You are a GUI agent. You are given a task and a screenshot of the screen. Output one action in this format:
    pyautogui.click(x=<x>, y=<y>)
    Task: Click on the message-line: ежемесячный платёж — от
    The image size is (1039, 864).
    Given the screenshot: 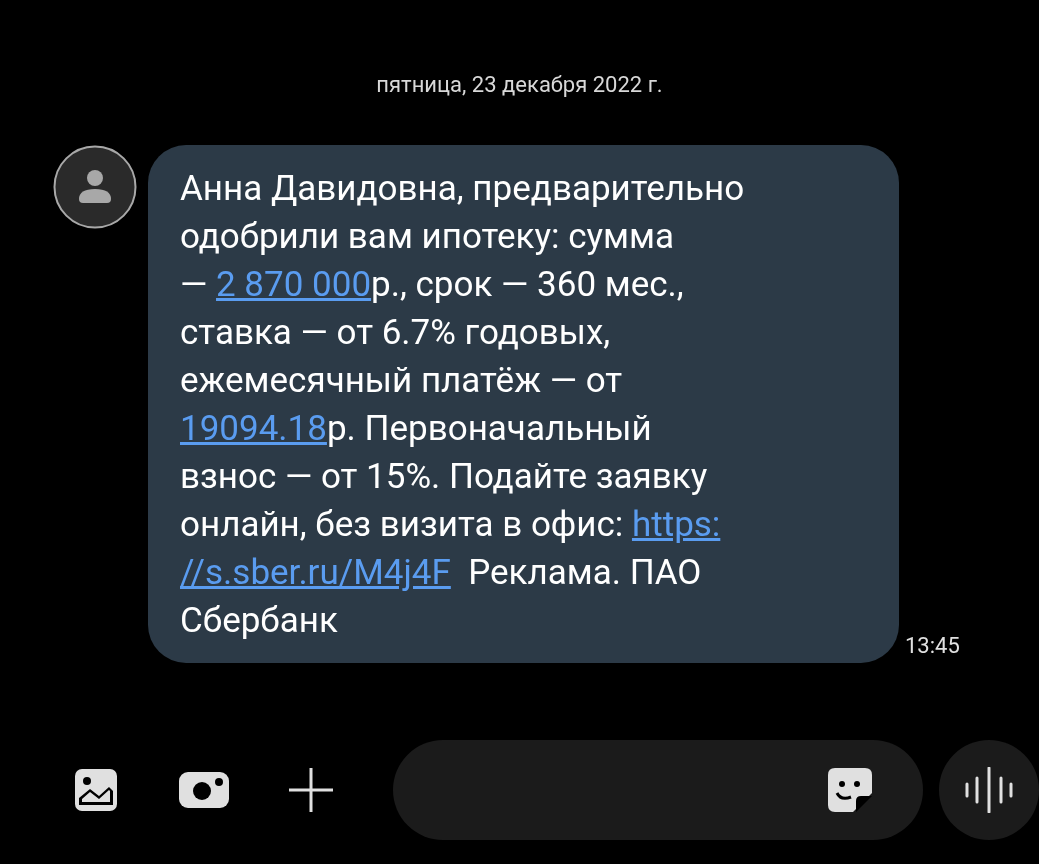 What is the action you would take?
    pyautogui.click(x=402, y=381)
    